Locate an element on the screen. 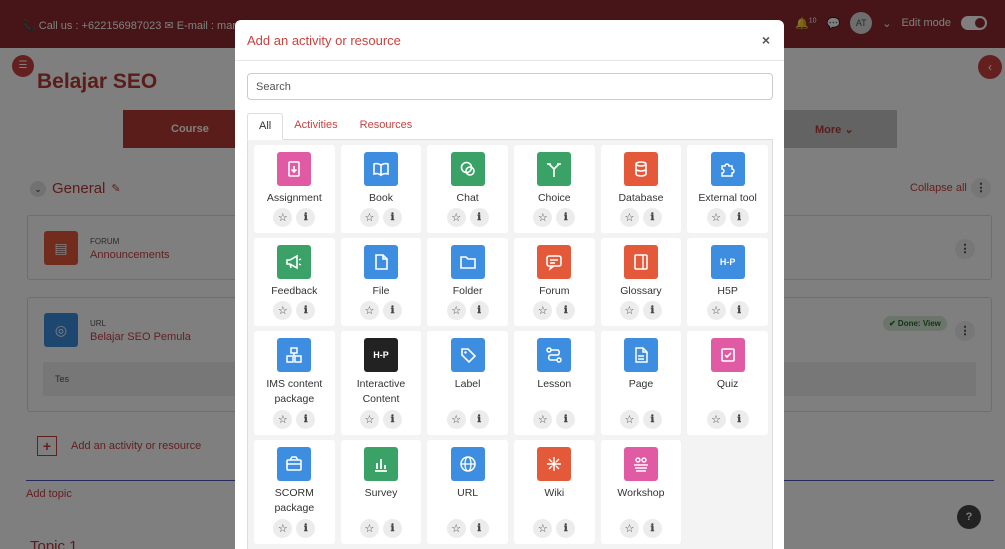 This screenshot has height=549, width=1005. lesson-icon is located at coordinates (554, 355).